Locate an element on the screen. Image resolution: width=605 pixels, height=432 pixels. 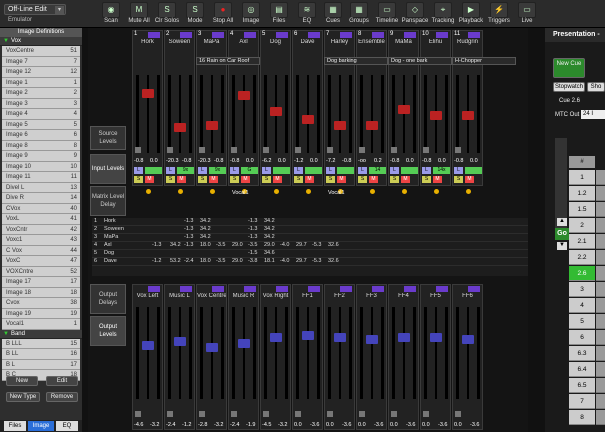
cue-row: 6.3 is located at coordinates (582, 353).